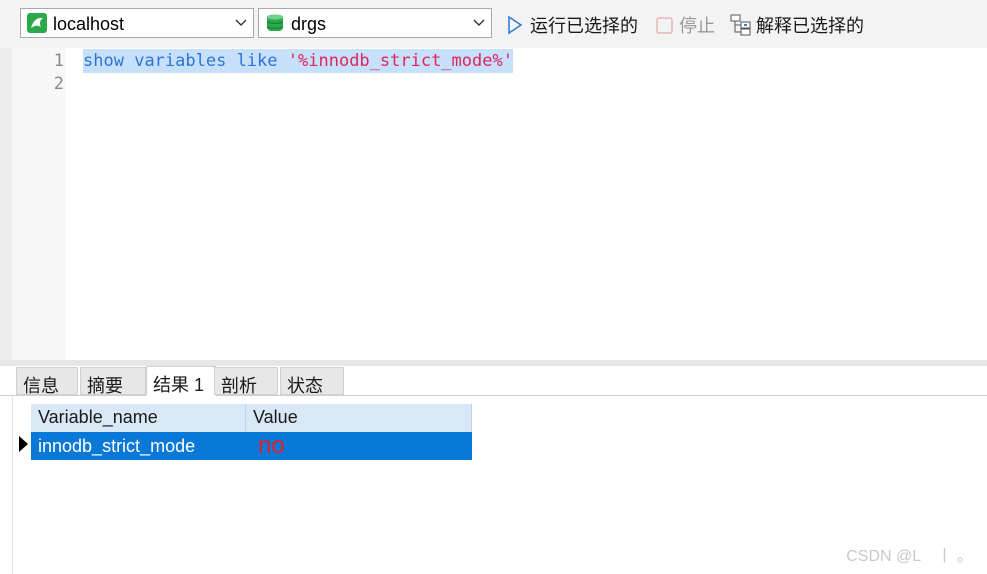 This screenshot has height=574, width=987. I want to click on tab-profile: 剖析, so click(246, 381).